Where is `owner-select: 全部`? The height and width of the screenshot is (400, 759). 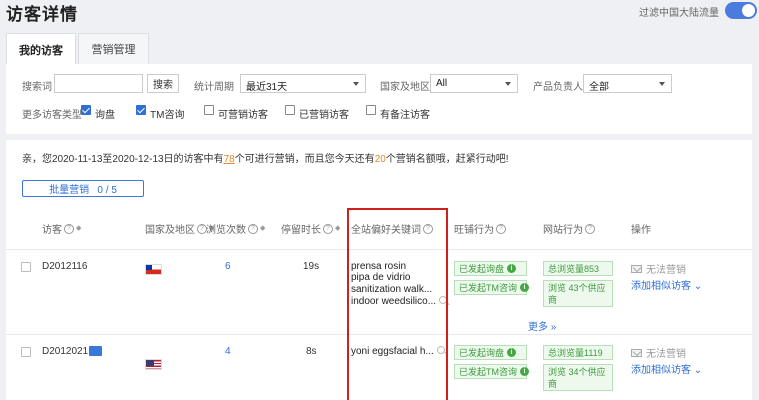
owner-select: 全部 is located at coordinates (627, 83).